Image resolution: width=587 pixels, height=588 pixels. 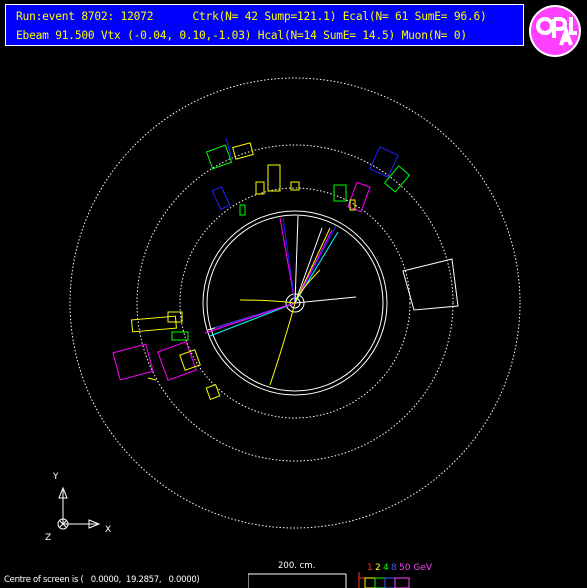 I want to click on energy-label-50gev: 50 GeV, so click(x=415, y=568).